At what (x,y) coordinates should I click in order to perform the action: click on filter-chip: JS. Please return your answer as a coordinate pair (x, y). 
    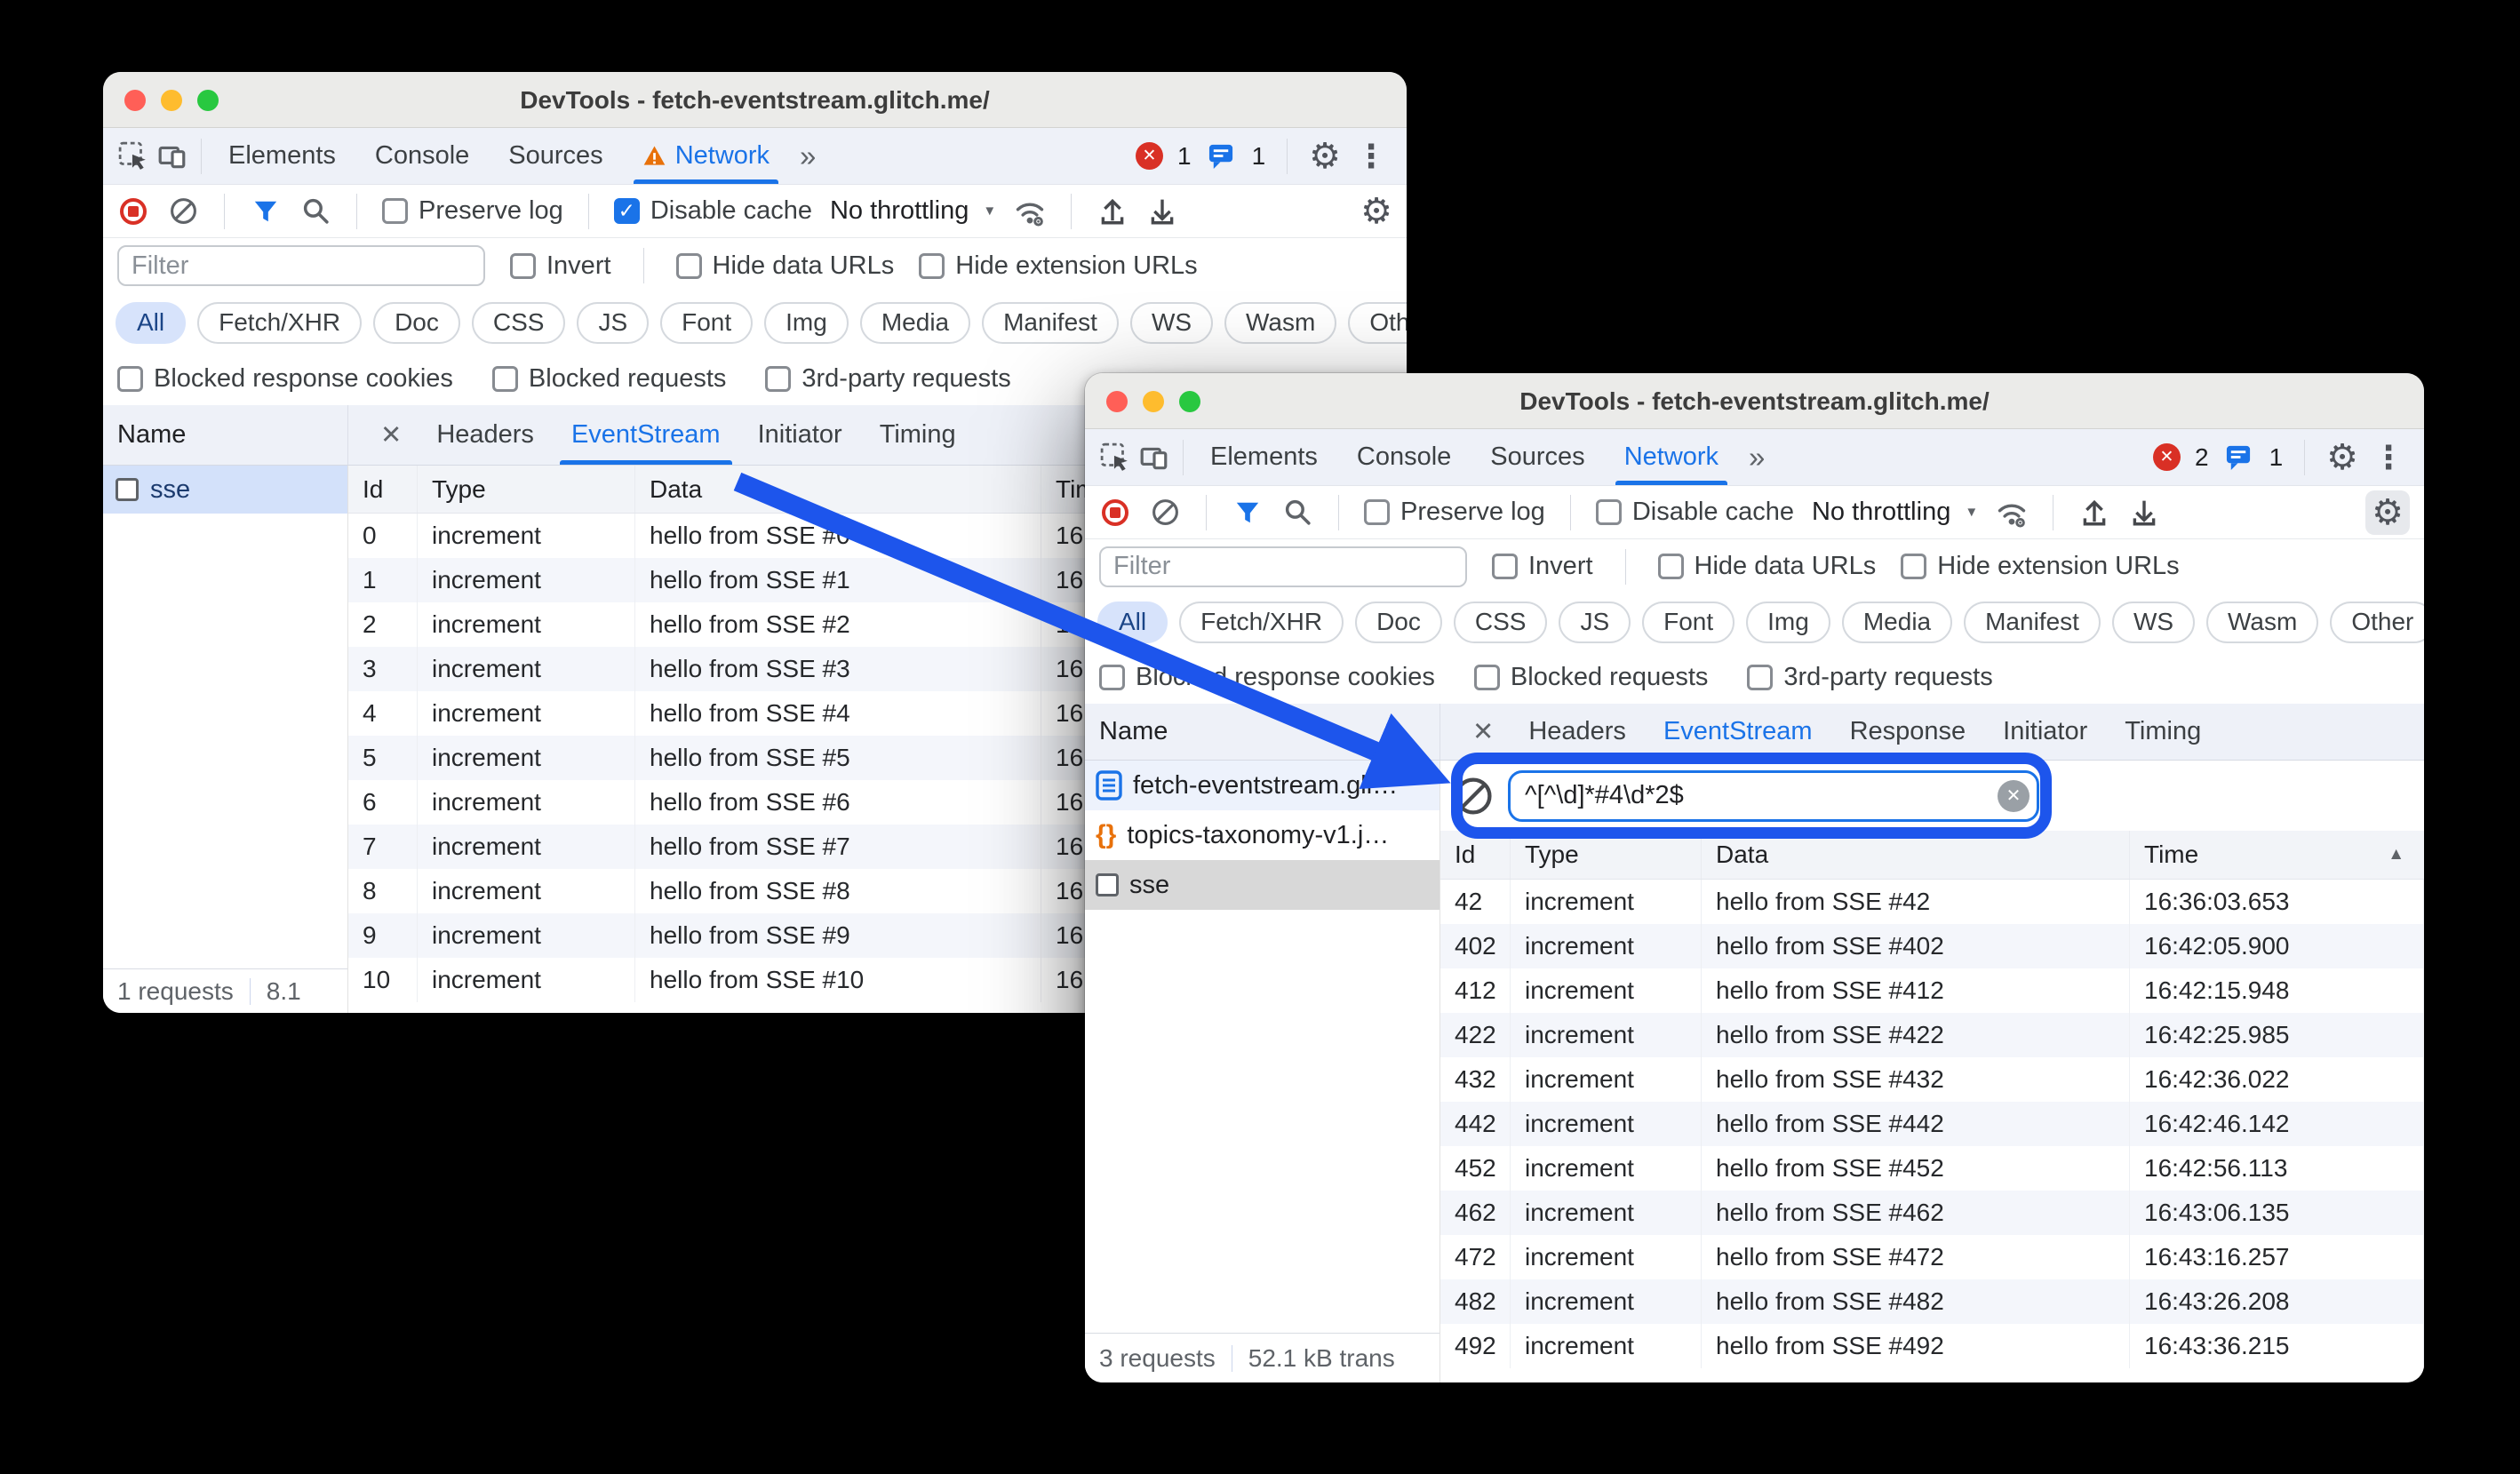
    Looking at the image, I should click on (1595, 622).